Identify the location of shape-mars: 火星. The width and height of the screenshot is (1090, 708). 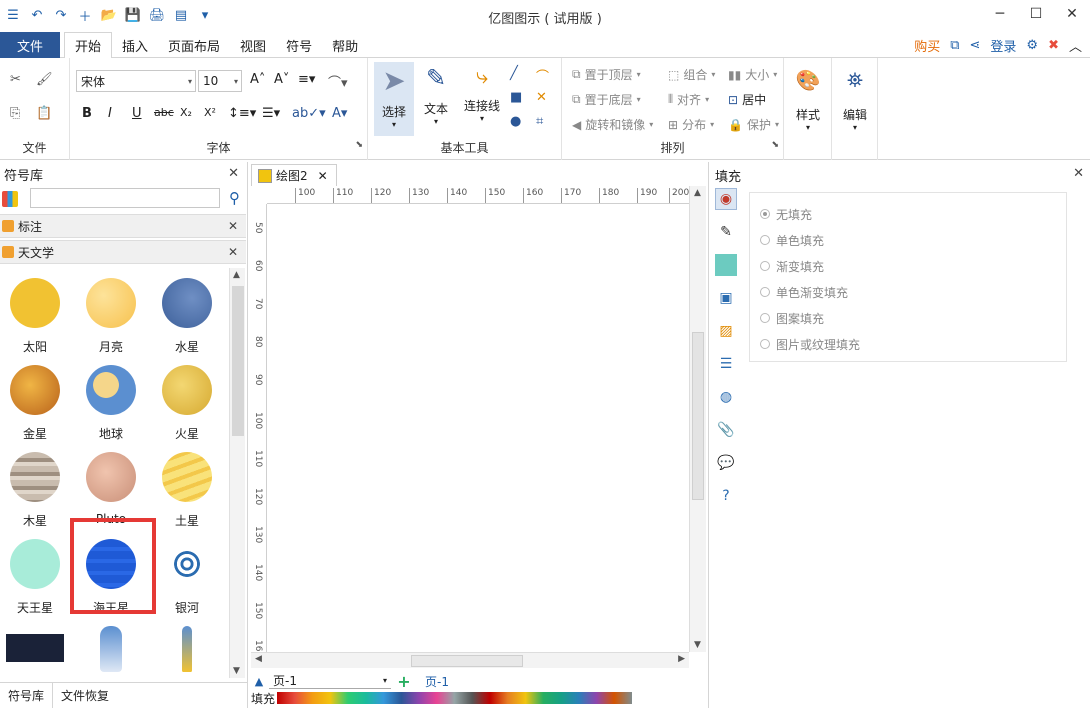
(187, 402).